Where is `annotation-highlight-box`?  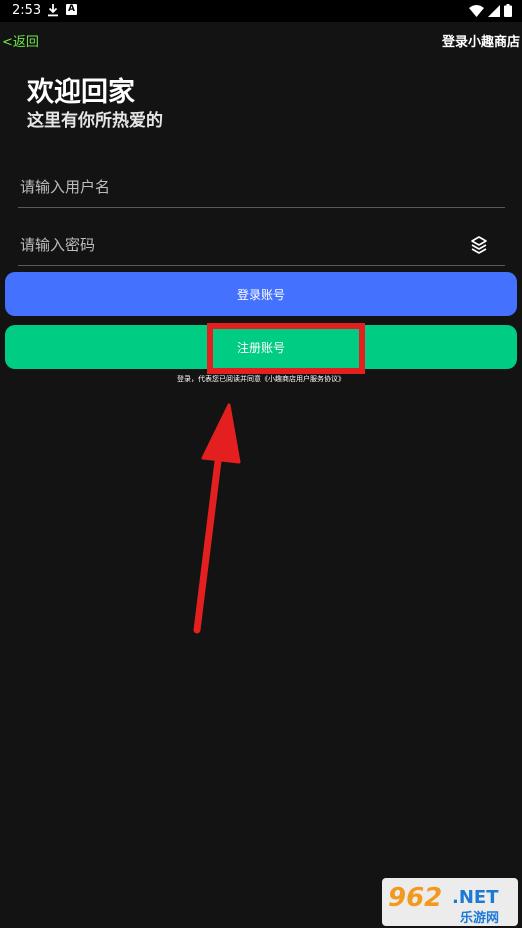
annotation-highlight-box is located at coordinates (286, 348).